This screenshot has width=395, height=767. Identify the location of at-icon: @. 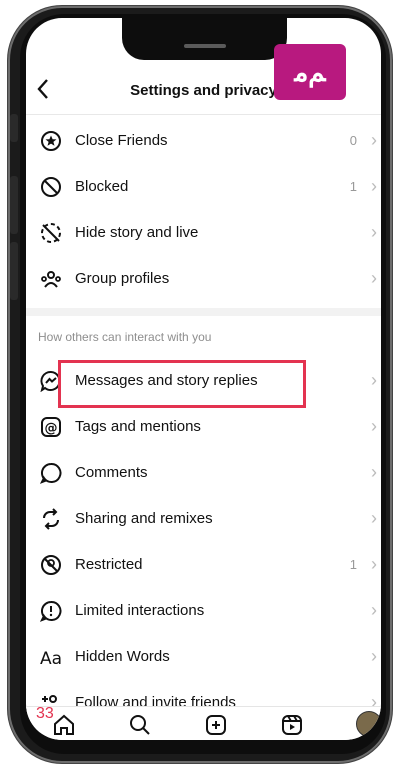
(51, 427).